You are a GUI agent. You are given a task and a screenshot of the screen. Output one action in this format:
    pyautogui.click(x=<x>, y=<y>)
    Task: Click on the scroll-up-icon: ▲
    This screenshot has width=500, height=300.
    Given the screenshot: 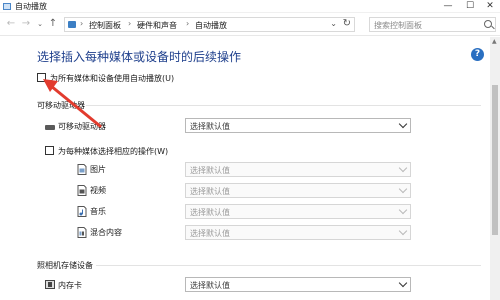 What is the action you would take?
    pyautogui.click(x=494, y=41)
    